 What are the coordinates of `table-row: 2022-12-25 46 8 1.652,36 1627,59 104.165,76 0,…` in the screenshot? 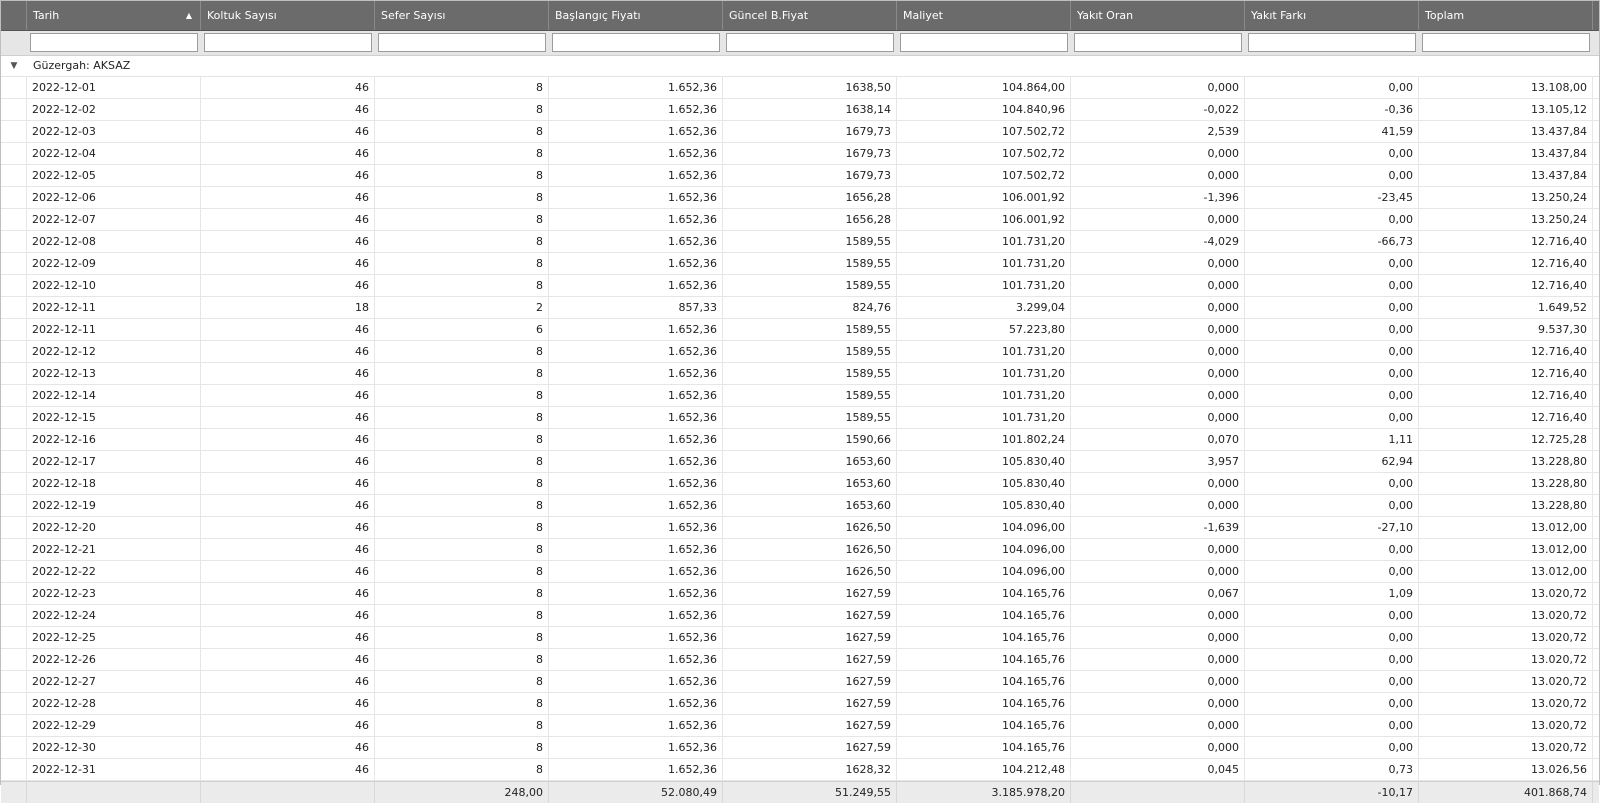 It's located at (800, 638).